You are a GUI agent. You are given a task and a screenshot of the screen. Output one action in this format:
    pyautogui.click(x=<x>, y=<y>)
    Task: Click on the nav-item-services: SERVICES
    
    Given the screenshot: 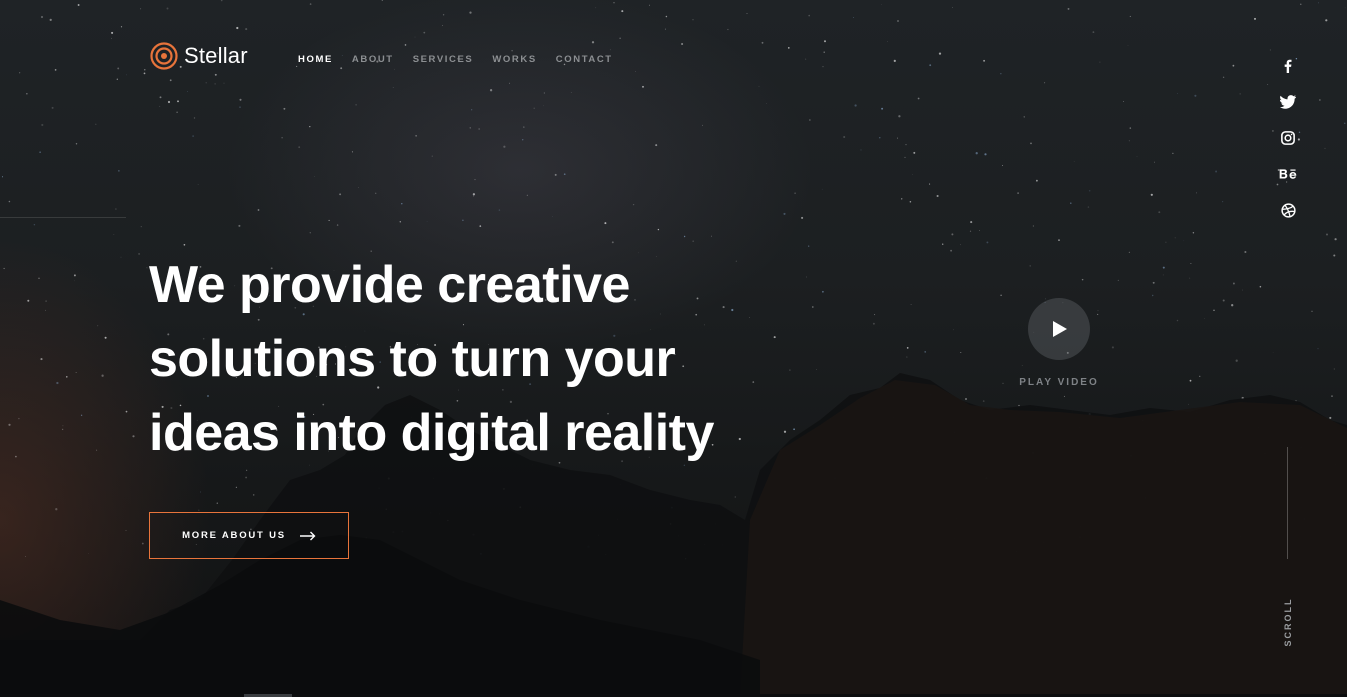 What is the action you would take?
    pyautogui.click(x=443, y=59)
    